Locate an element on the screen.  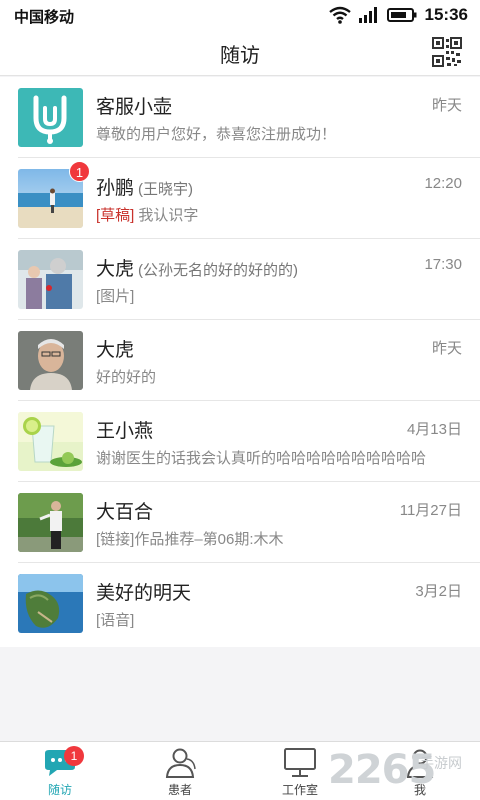
tab-followup: 1 随访 is located at coordinates (60, 771).